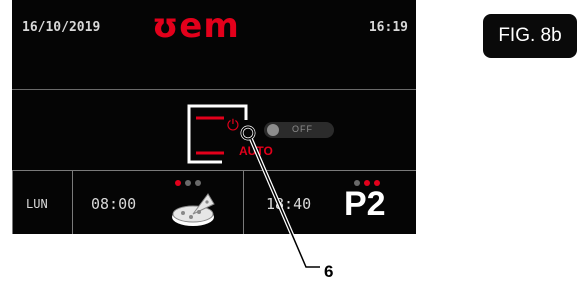 This screenshot has height=284, width=583. I want to click on auto-program-button: ⏻ AUTO, so click(229, 132).